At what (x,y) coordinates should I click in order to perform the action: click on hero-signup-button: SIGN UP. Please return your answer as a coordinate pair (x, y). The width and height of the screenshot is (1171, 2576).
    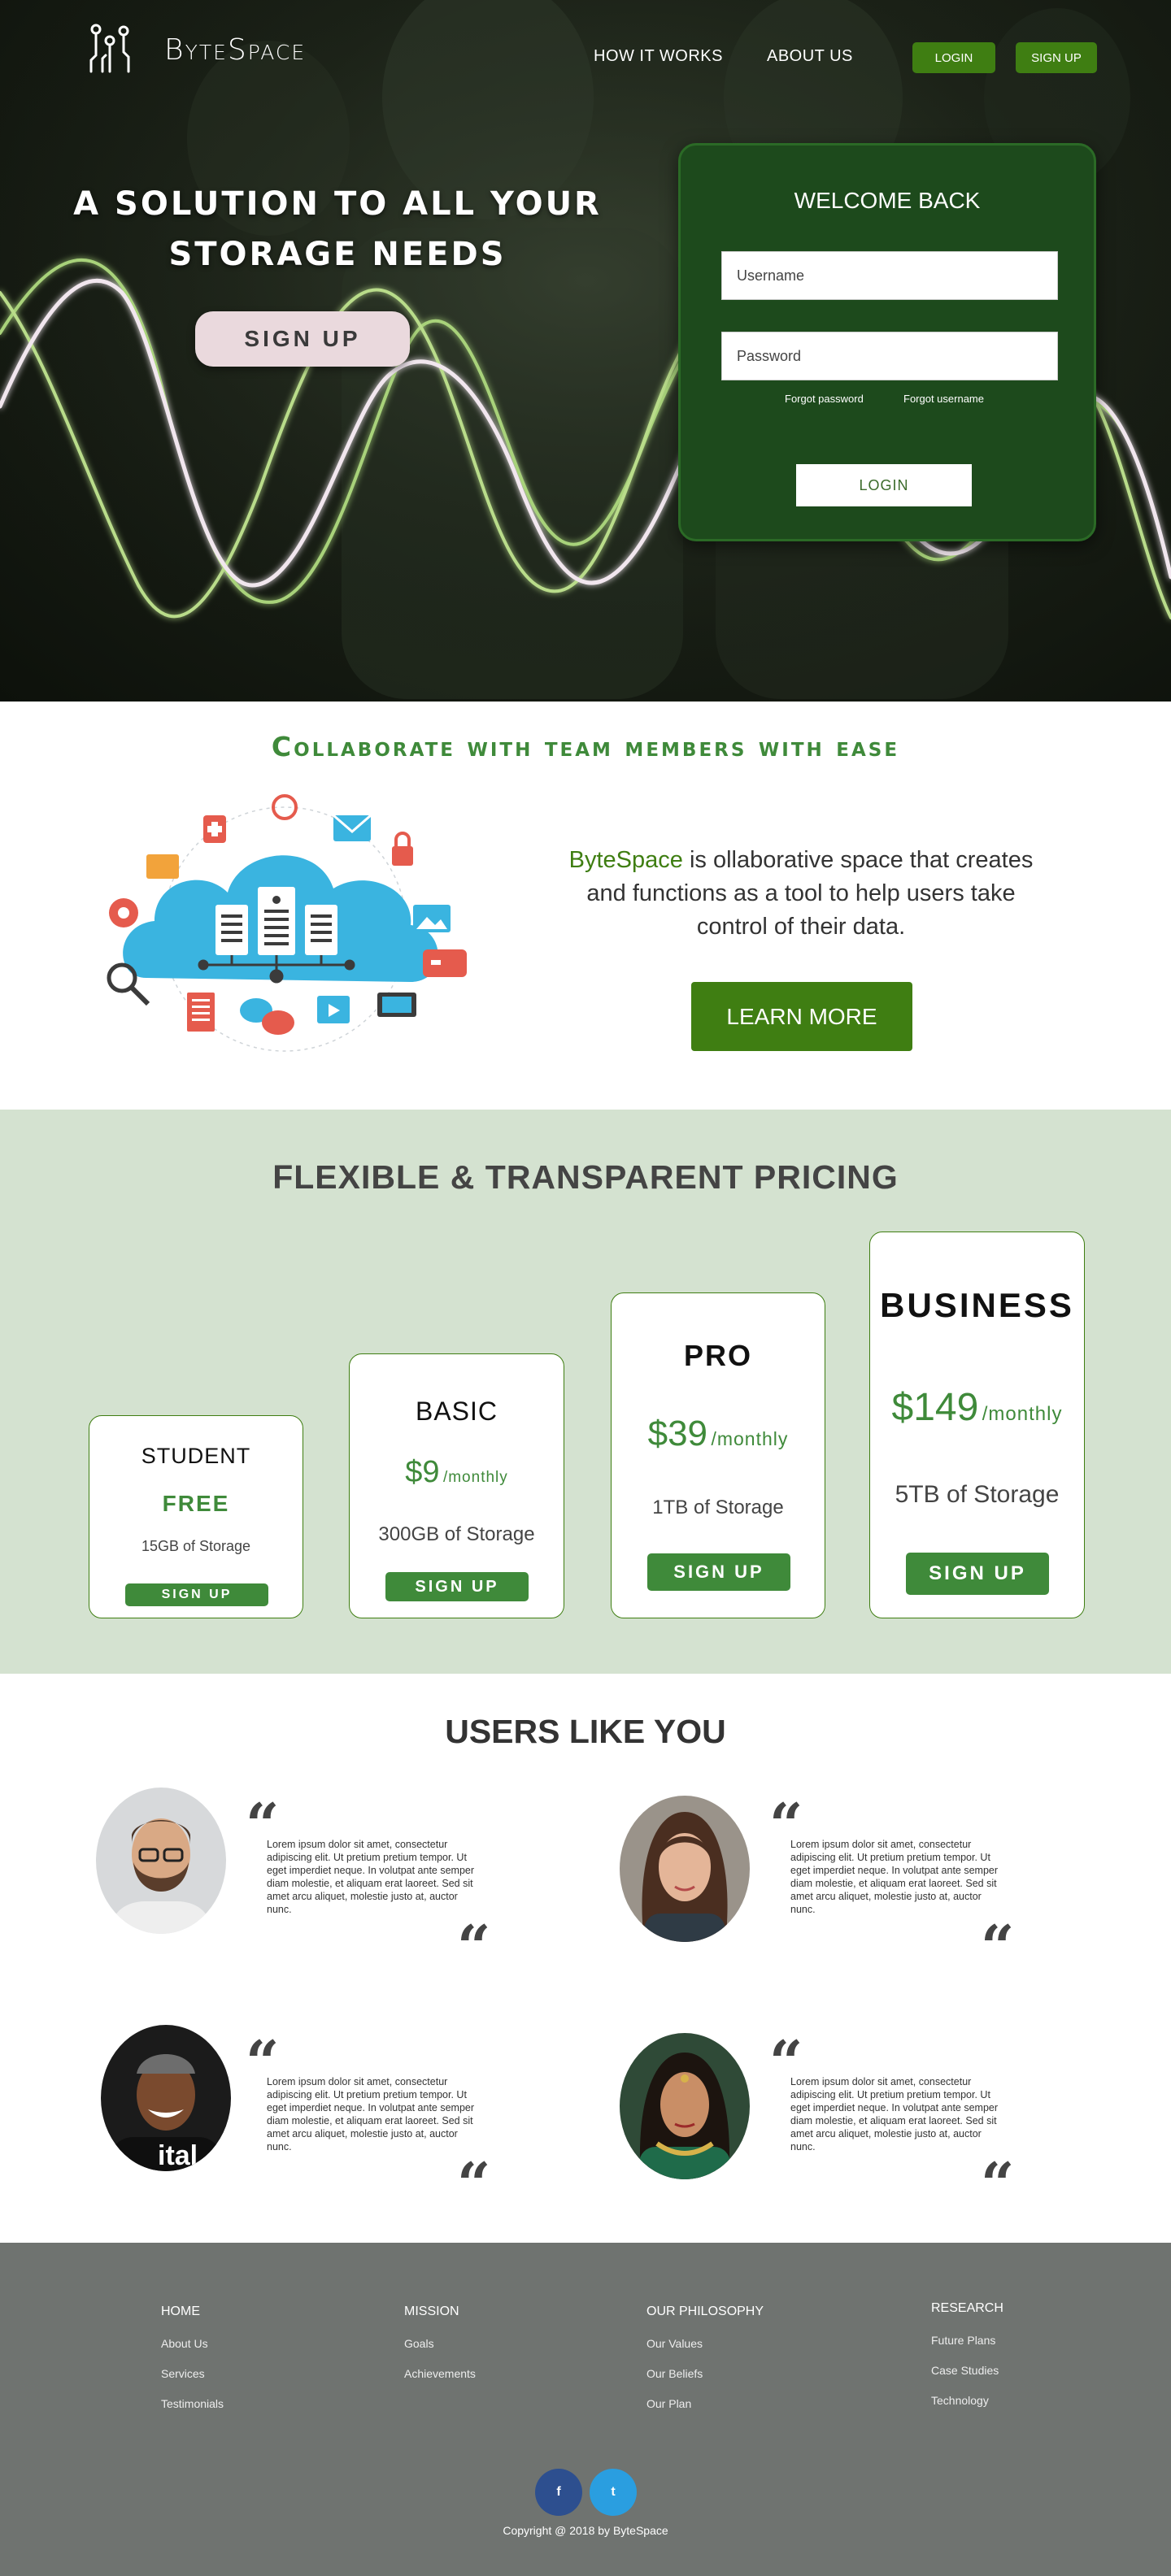
    Looking at the image, I should click on (302, 339).